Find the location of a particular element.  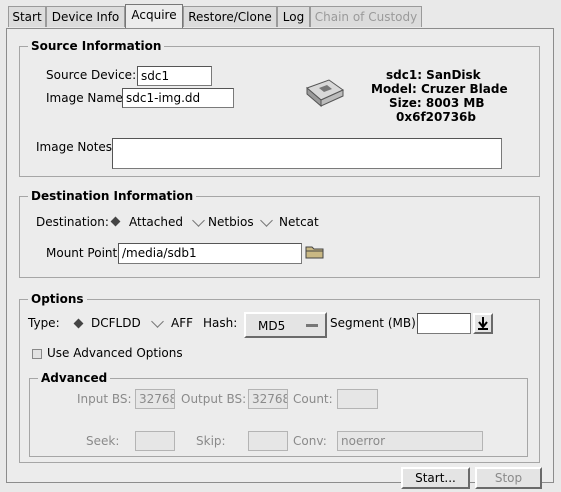

seek-field is located at coordinates (155, 441).